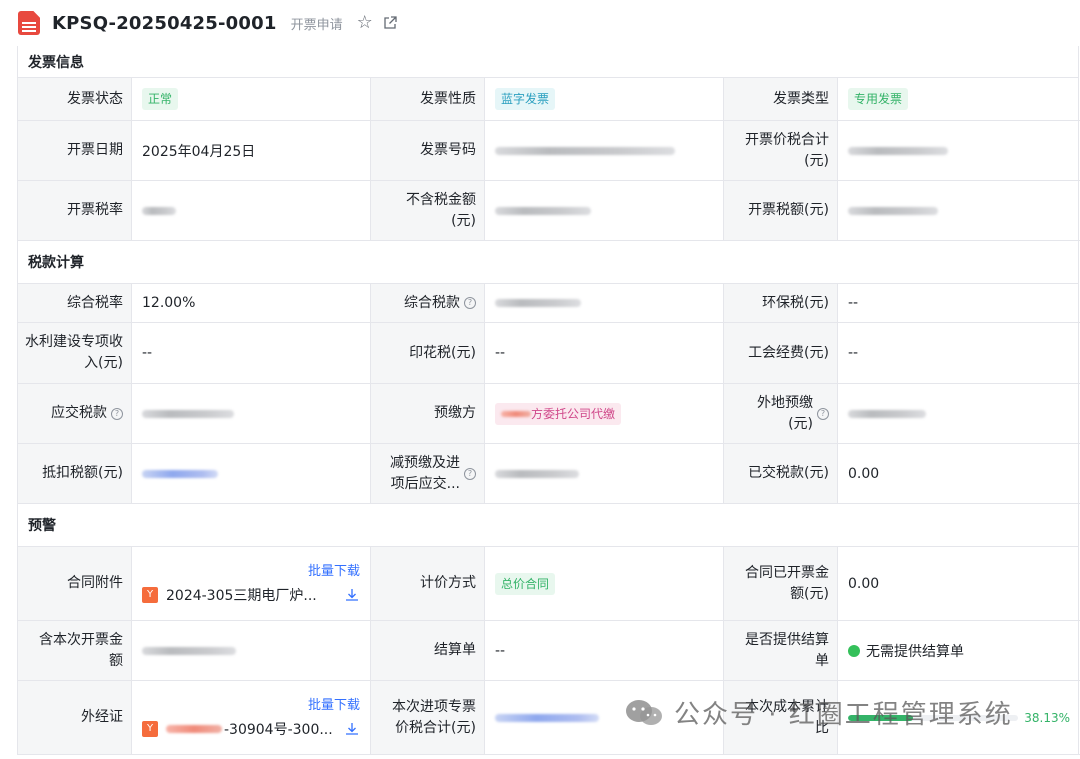 This screenshot has width=1080, height=759. Describe the element at coordinates (781, 718) in the screenshot. I see `label-cost-ratio: 本次成本累计比` at that location.